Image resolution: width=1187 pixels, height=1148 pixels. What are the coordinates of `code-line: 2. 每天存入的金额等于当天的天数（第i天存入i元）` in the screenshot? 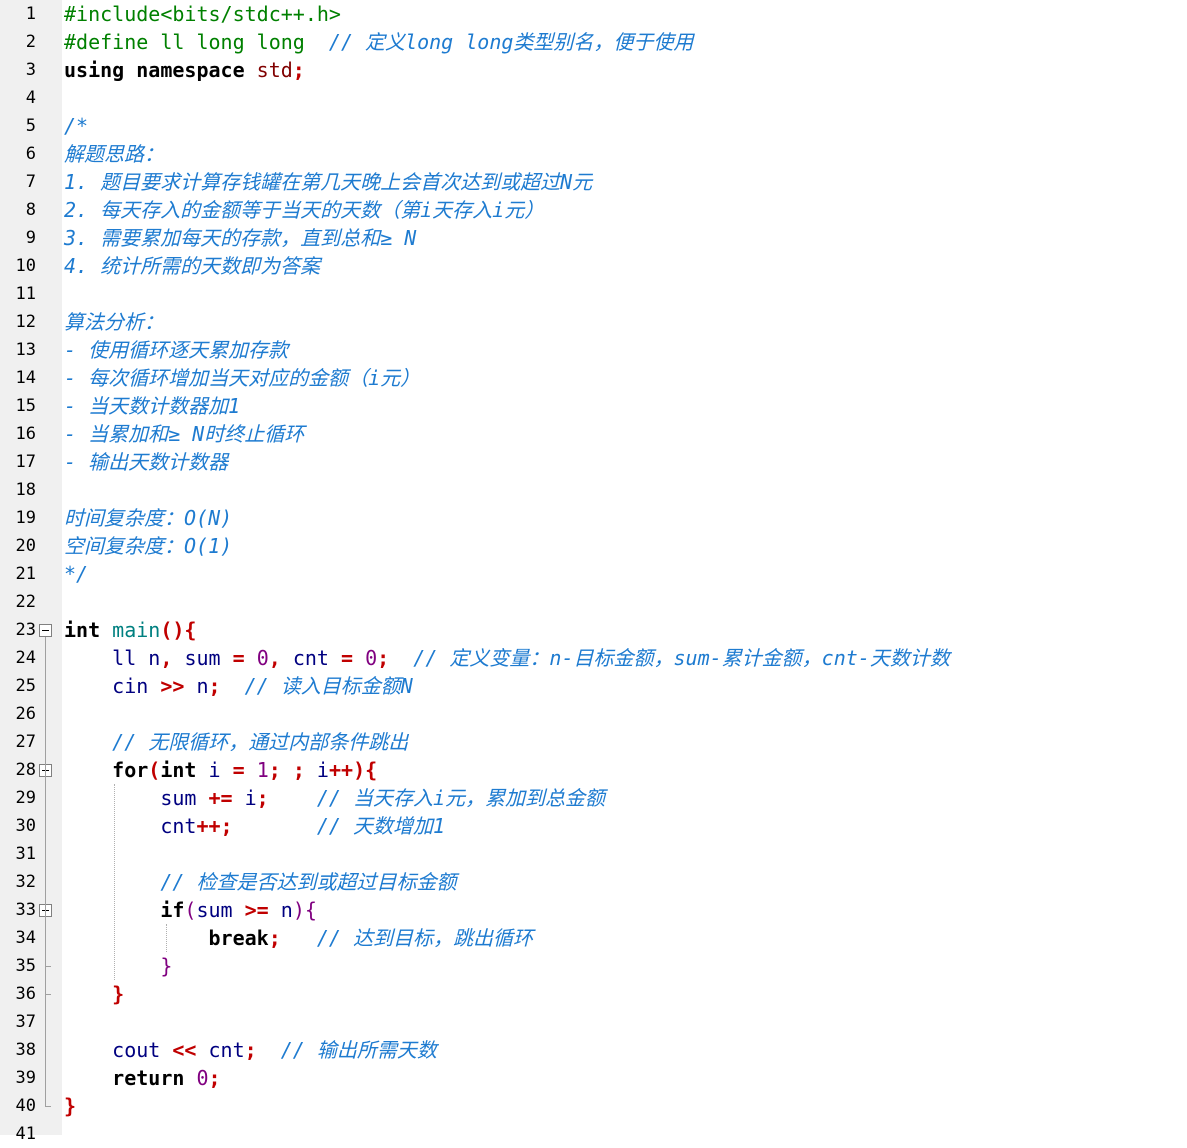 It's located at (624, 210).